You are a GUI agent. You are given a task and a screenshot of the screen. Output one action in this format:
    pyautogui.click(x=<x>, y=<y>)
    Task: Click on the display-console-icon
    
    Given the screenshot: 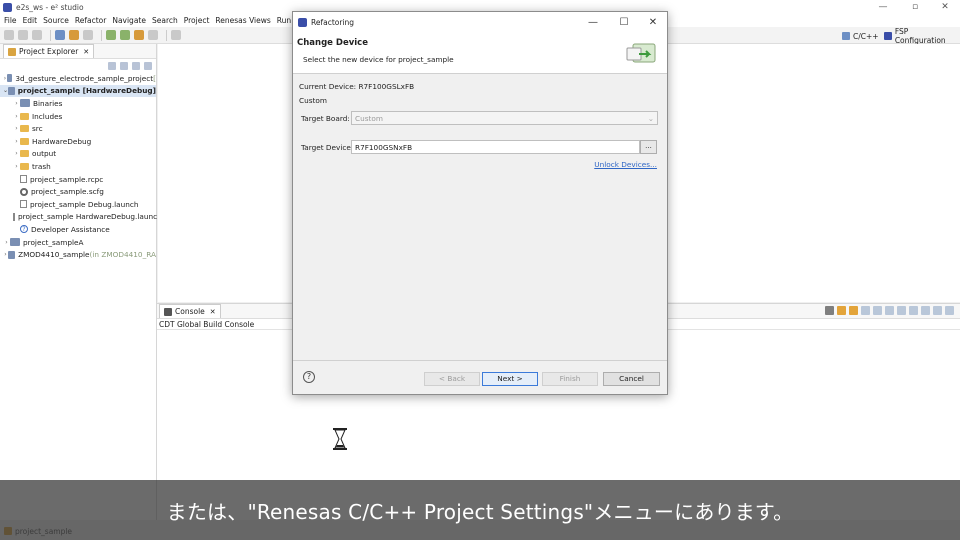 What is the action you would take?
    pyautogui.click(x=913, y=310)
    